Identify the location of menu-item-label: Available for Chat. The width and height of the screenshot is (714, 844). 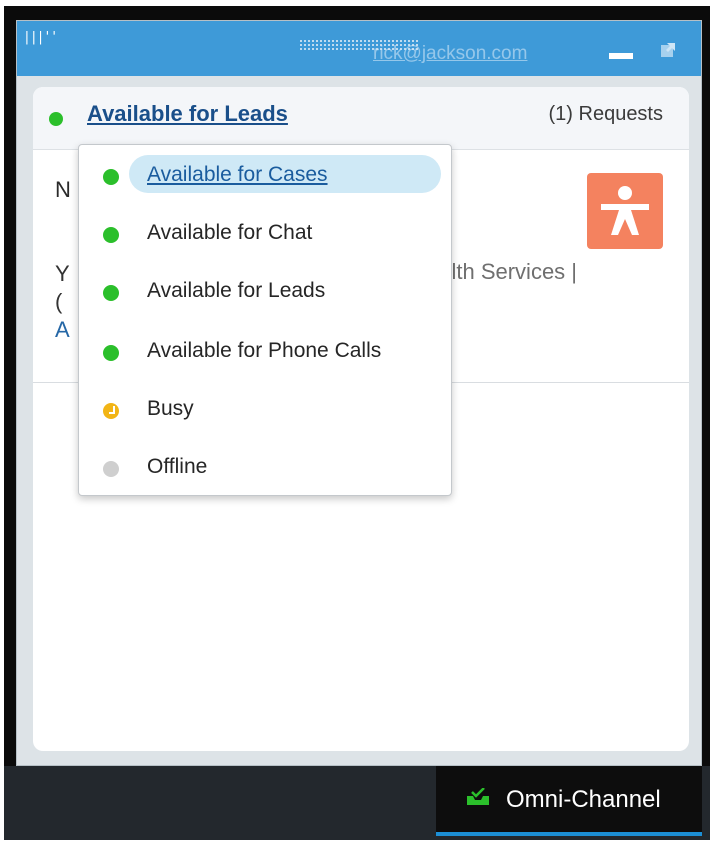
(230, 232).